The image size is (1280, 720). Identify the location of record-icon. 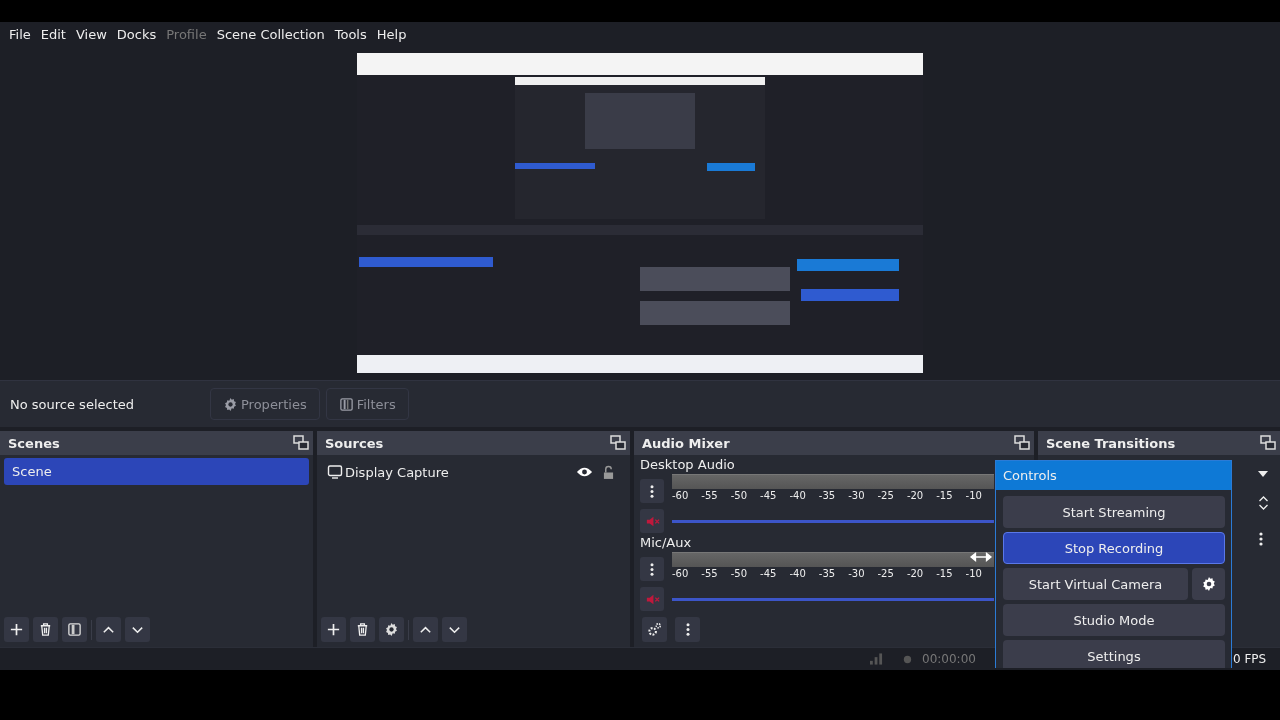
(907, 659).